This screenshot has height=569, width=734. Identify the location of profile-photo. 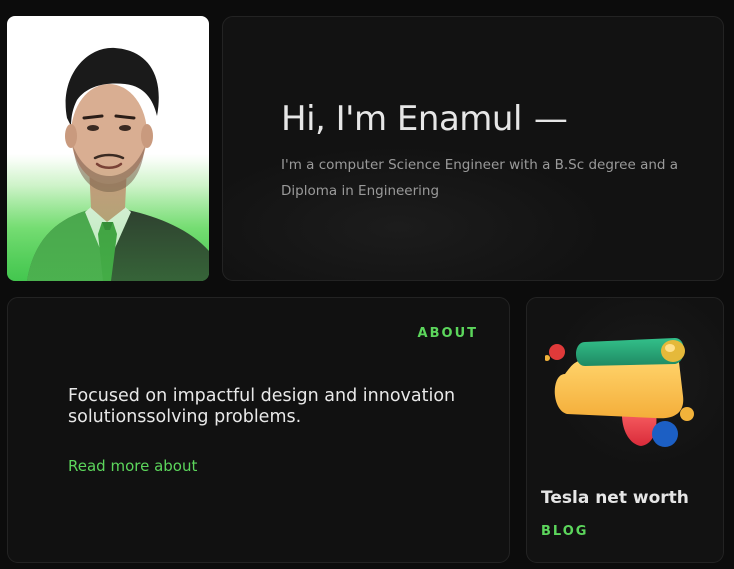
(108, 148).